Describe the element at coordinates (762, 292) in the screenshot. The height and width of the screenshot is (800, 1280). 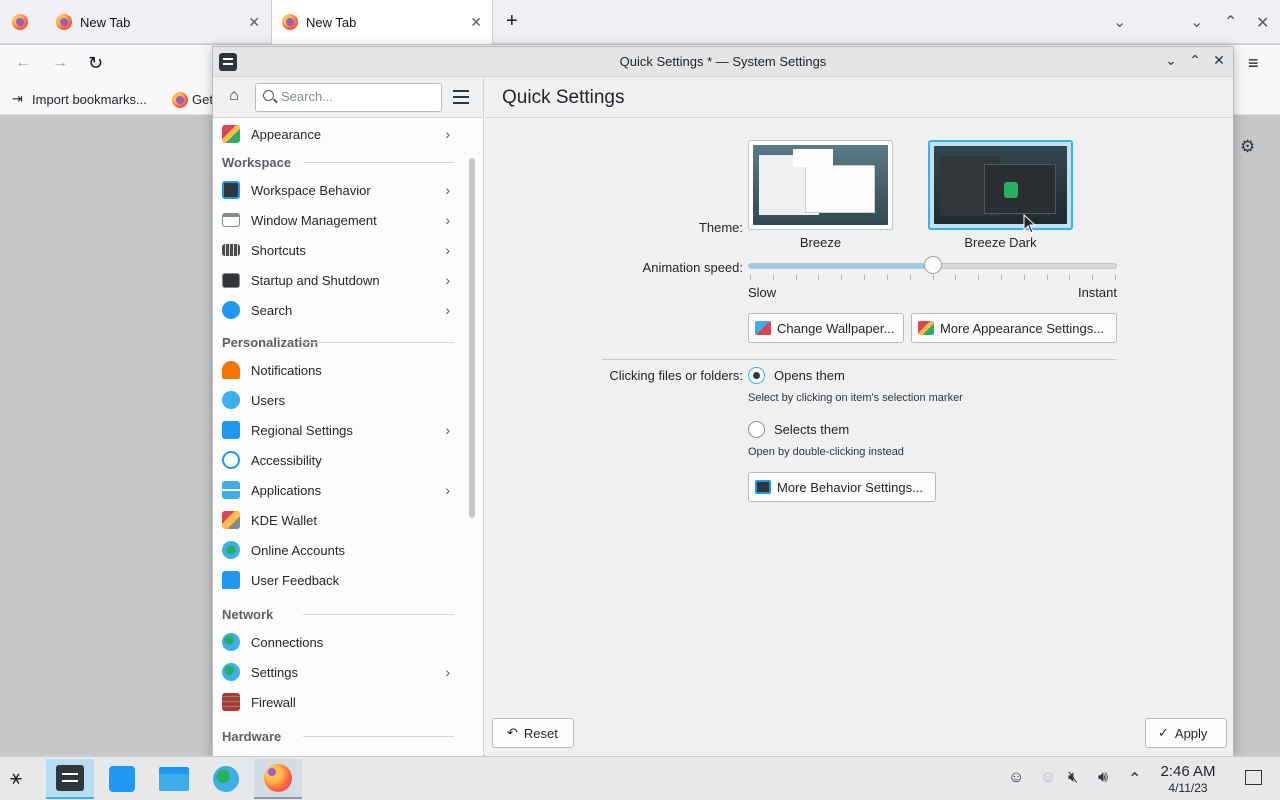
I see `slider-min-label: Slow` at that location.